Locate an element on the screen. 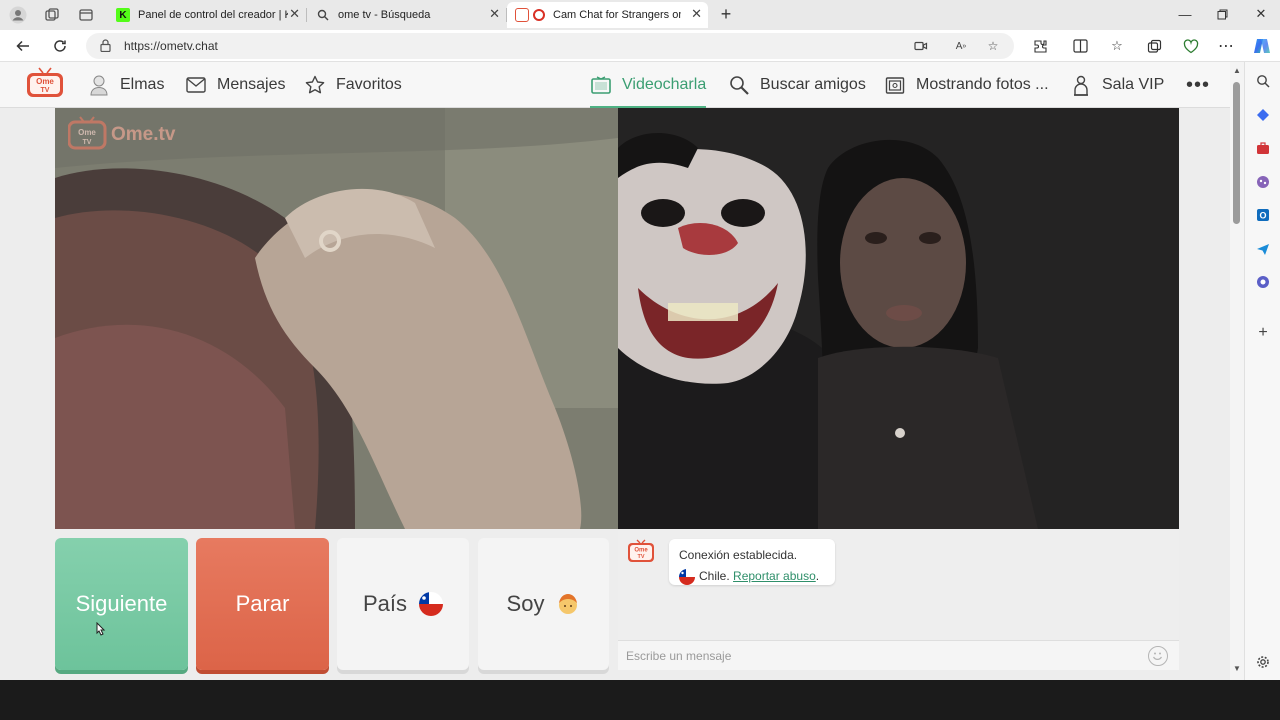 The image size is (1280, 720). lock-icon is located at coordinates (105, 45).